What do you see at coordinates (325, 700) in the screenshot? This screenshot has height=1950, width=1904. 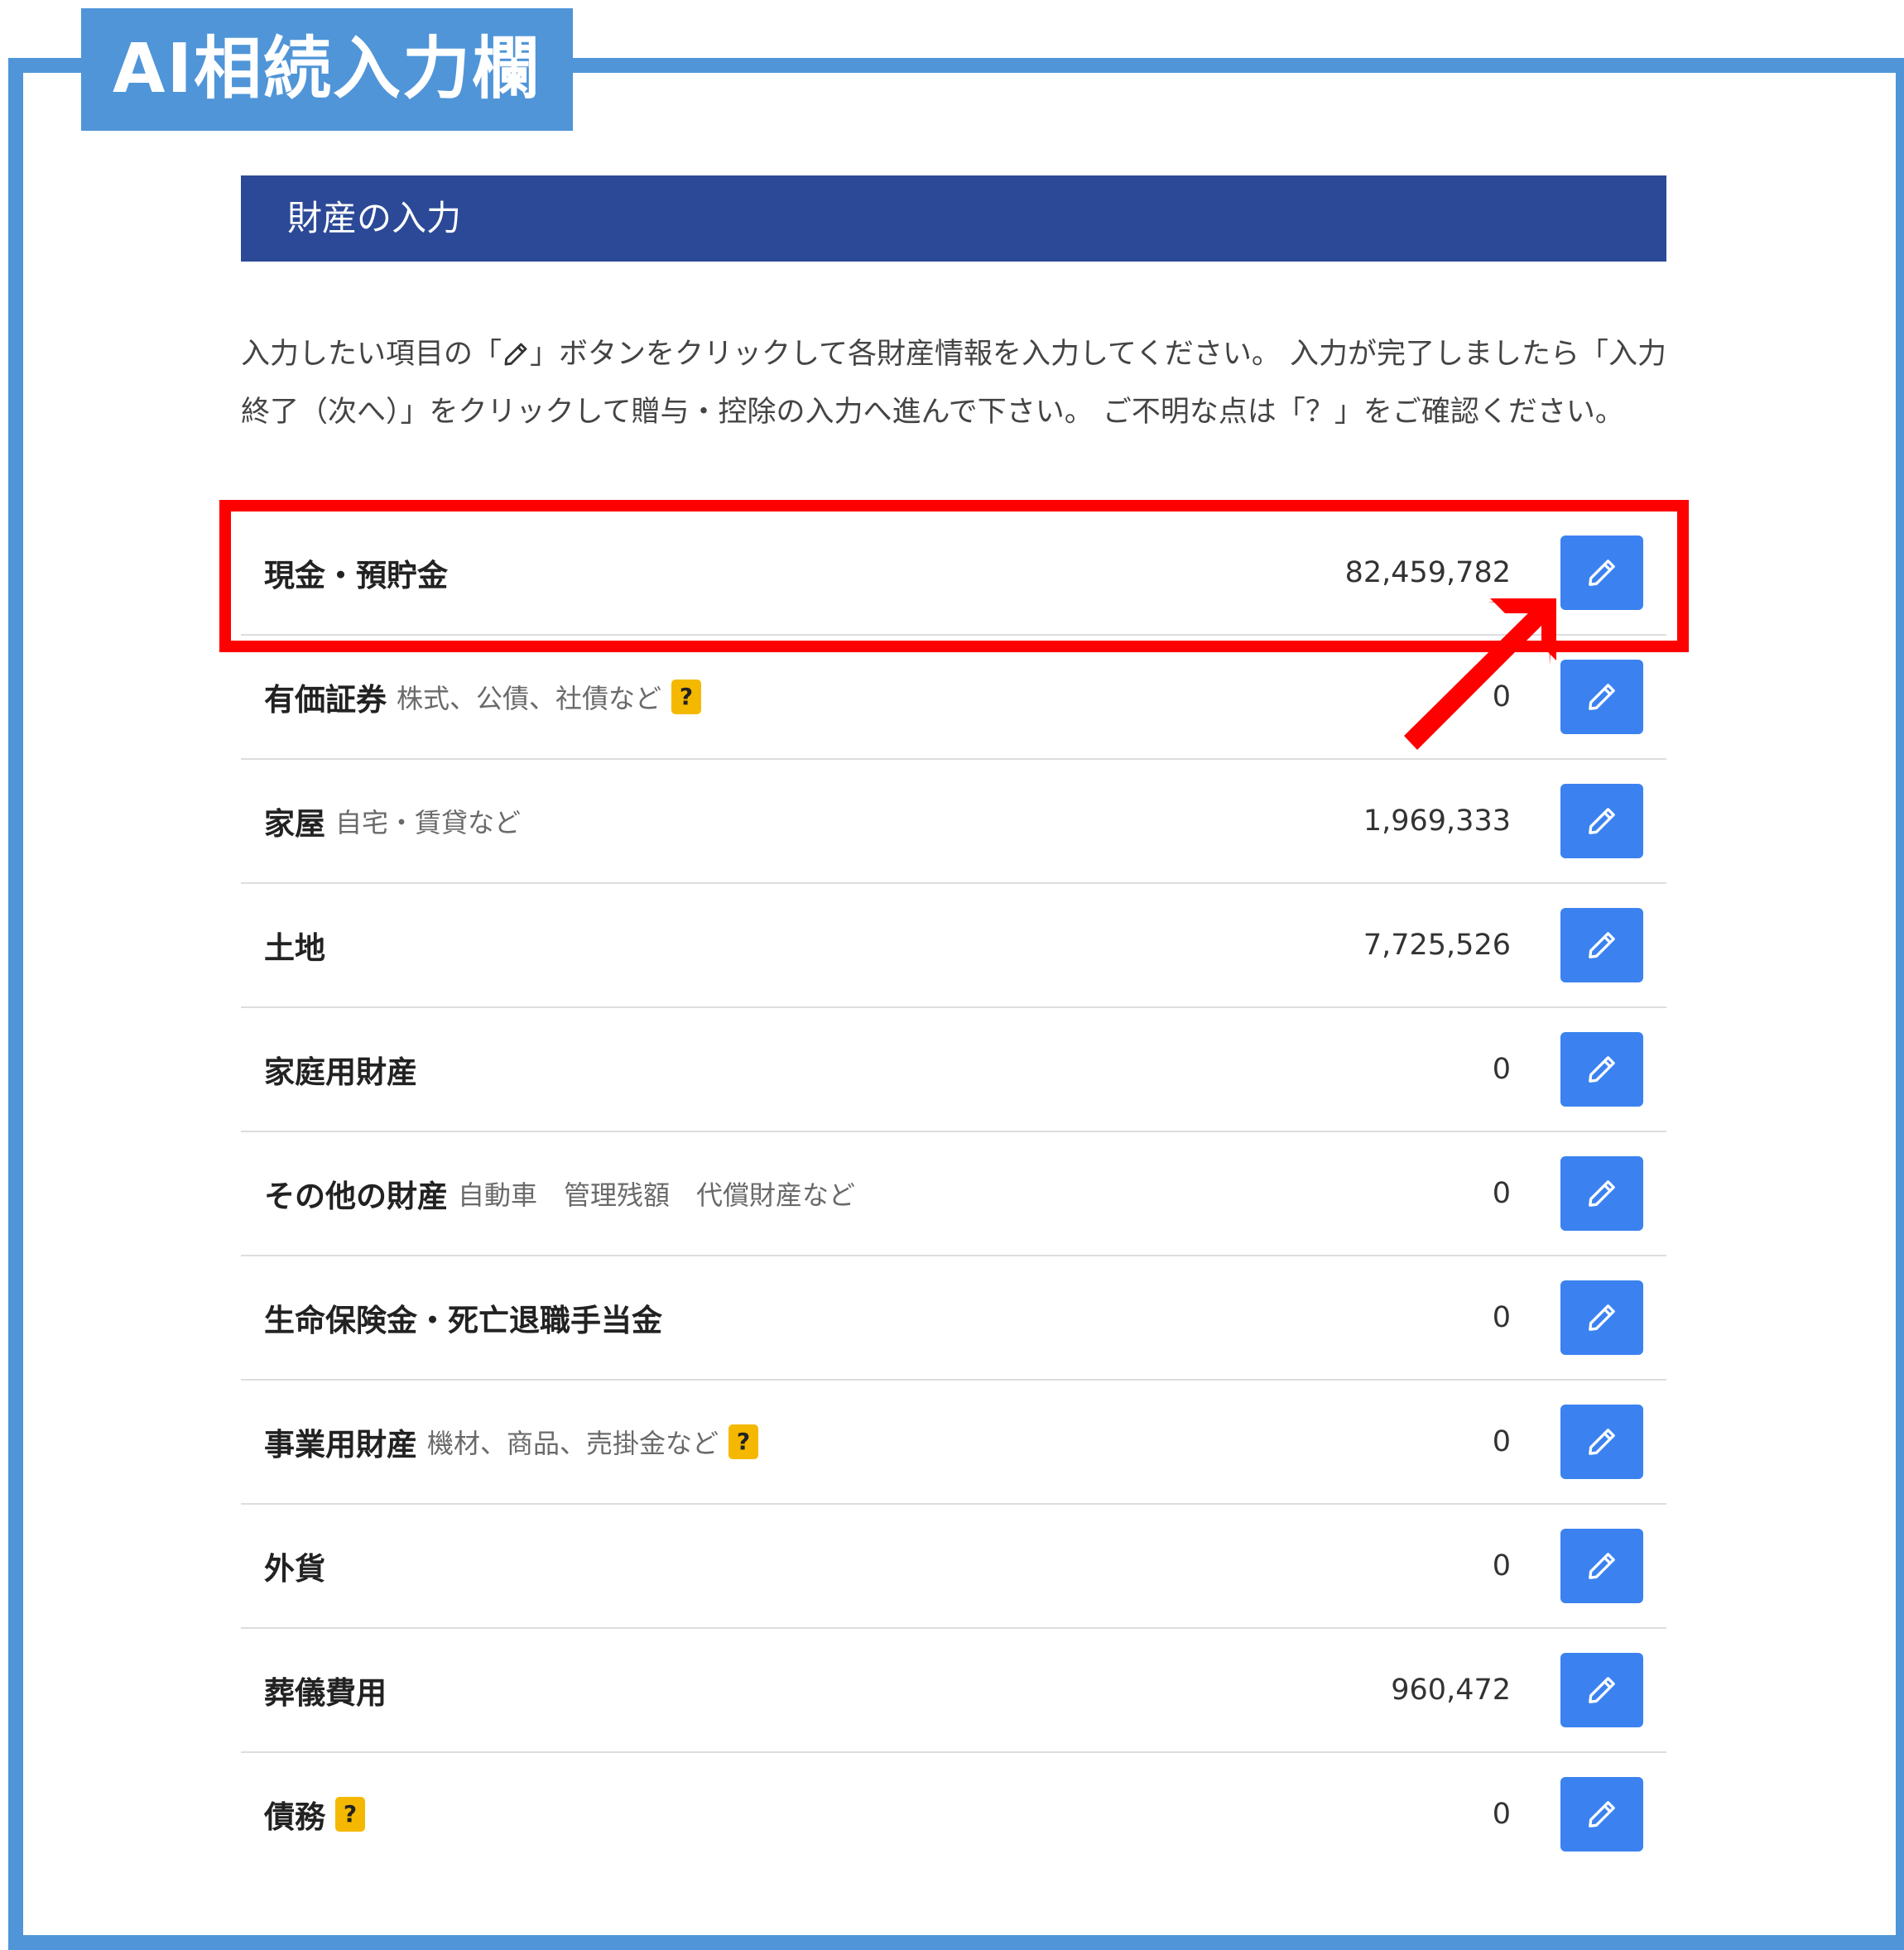 I see `row-title: 有価証券` at bounding box center [325, 700].